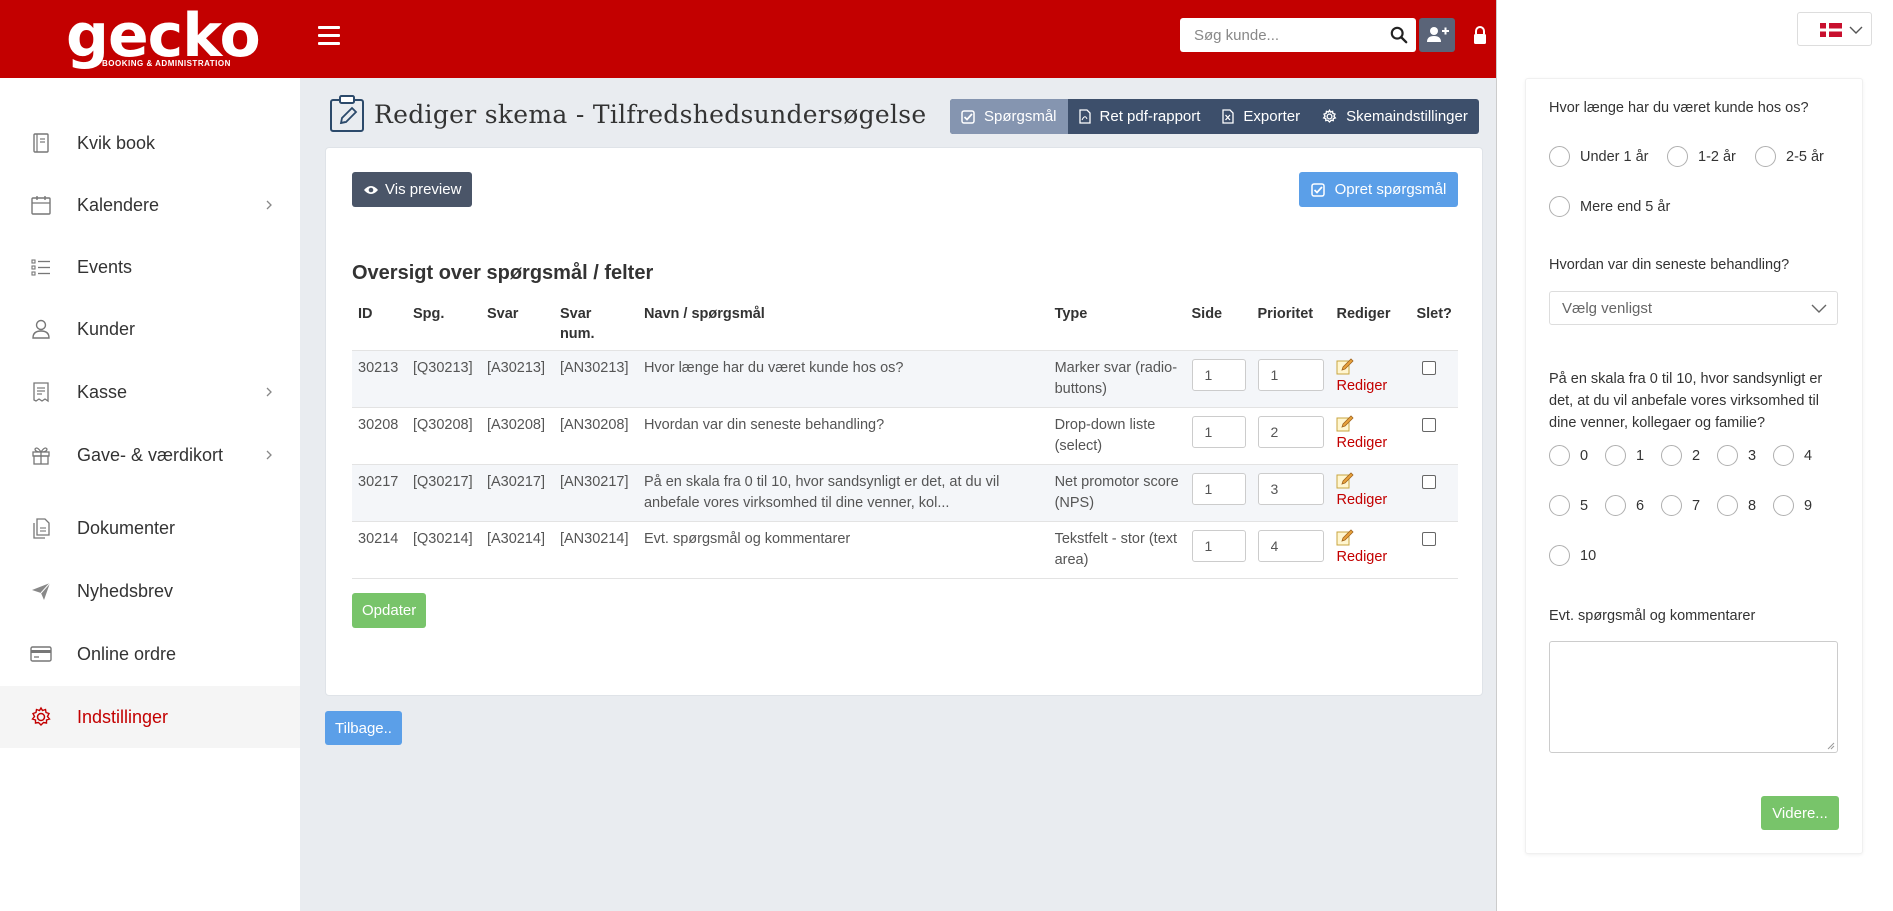 The height and width of the screenshot is (911, 1893). What do you see at coordinates (379, 379) in the screenshot?
I see `cell-id: 30213` at bounding box center [379, 379].